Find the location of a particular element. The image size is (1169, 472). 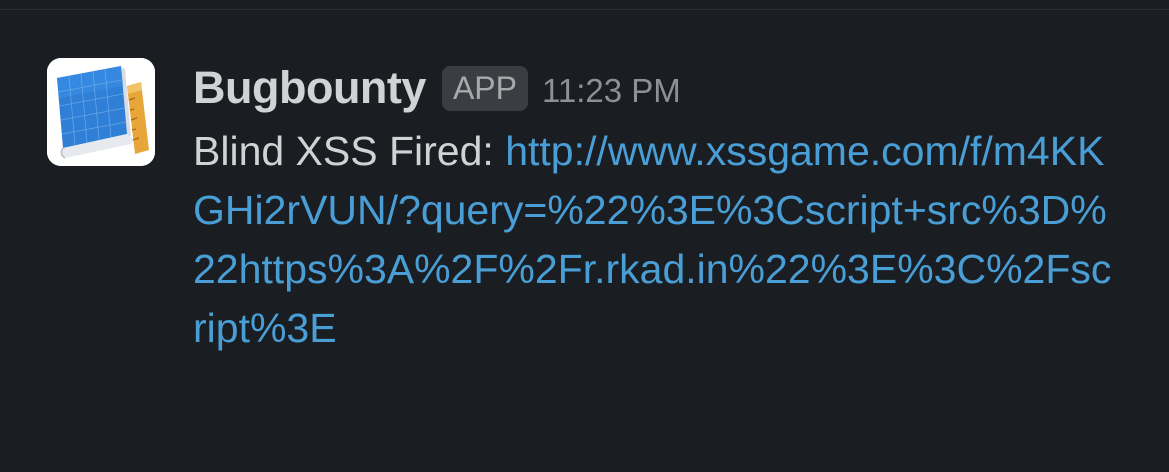

blueprint-ruler-icon is located at coordinates (101, 112).